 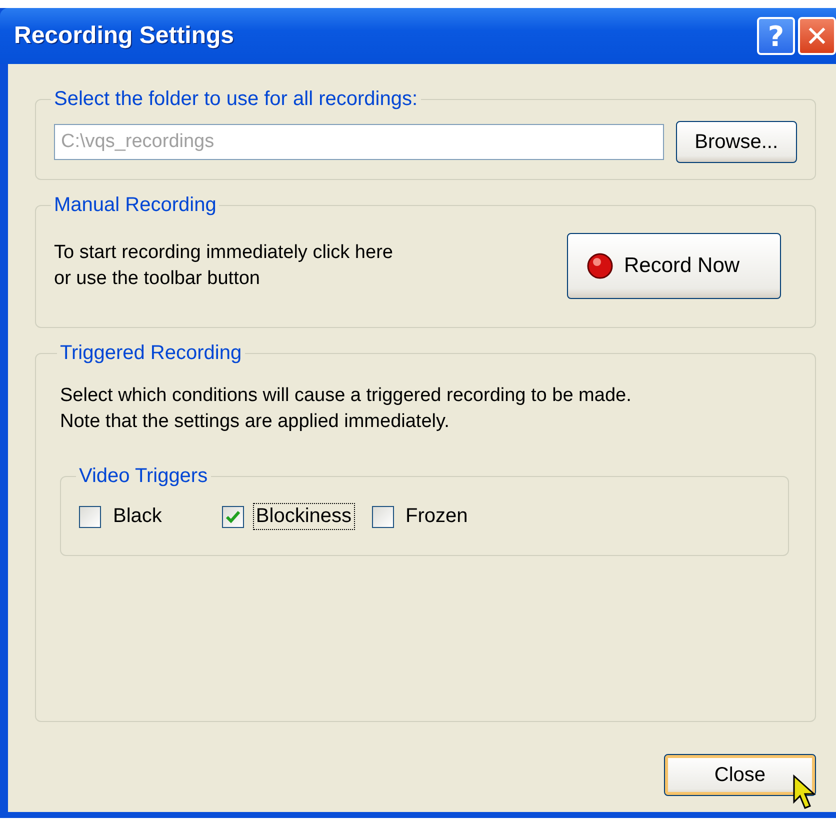 What do you see at coordinates (143, 476) in the screenshot?
I see `group-title: Video Triggers` at bounding box center [143, 476].